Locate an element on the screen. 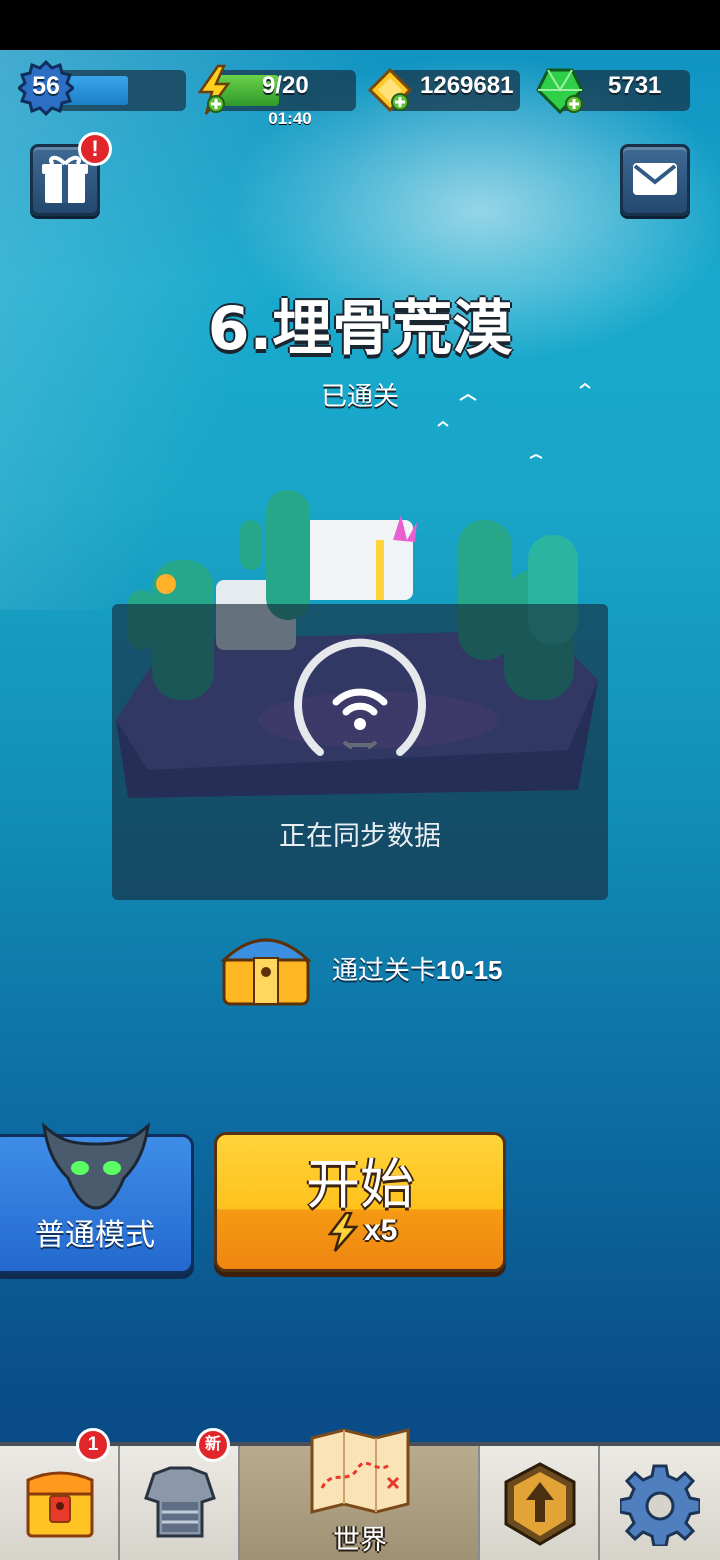  tab-chests is located at coordinates (60, 1503).